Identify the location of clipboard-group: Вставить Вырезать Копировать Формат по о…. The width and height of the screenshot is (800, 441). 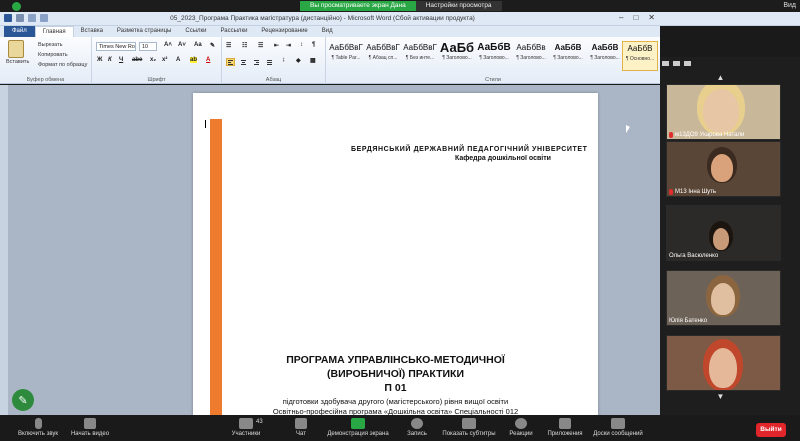
(46, 60).